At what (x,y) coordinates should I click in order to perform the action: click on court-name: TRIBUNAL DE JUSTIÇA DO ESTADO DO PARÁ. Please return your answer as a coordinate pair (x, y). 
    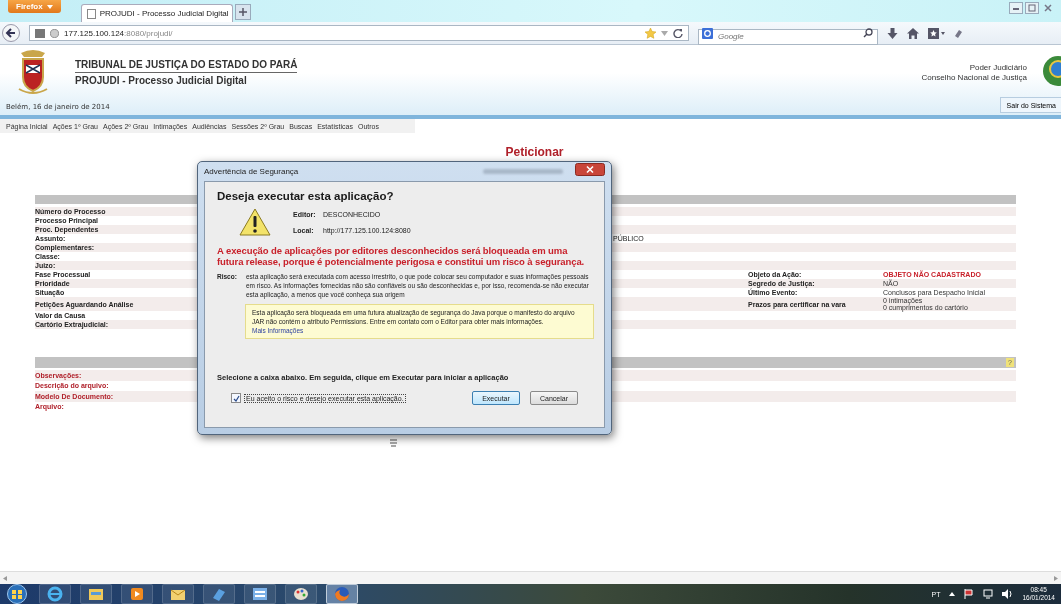
    Looking at the image, I should click on (186, 66).